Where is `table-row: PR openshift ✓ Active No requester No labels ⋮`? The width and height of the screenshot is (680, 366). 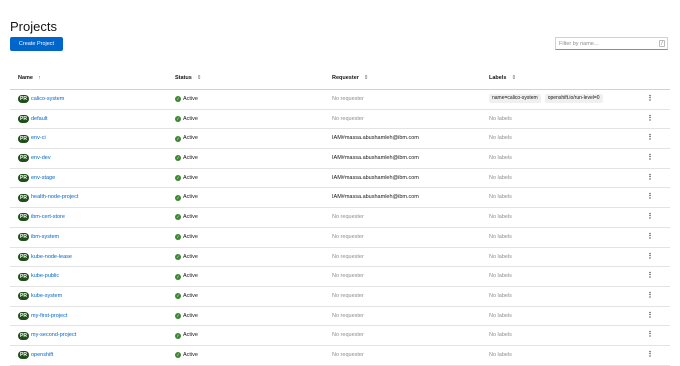 table-row: PR openshift ✓ Active No requester No labels ⋮ is located at coordinates (340, 356).